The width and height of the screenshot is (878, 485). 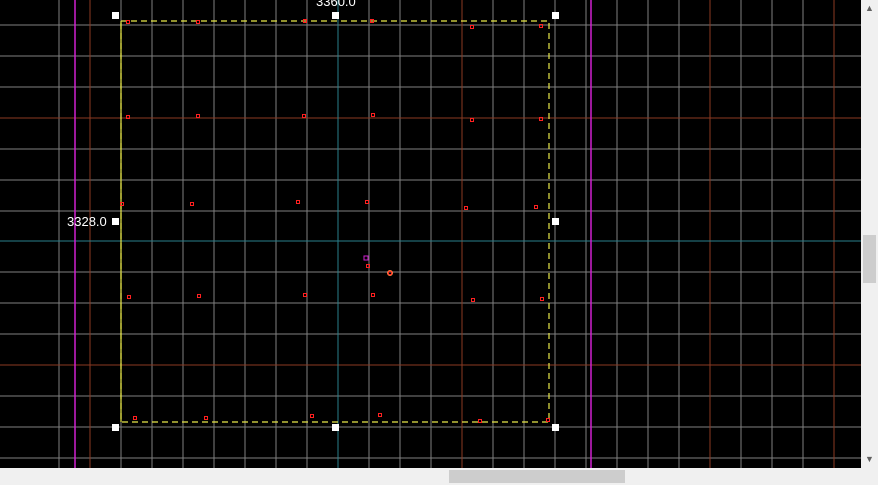 I want to click on resize-handle-bottom, so click(x=335, y=427).